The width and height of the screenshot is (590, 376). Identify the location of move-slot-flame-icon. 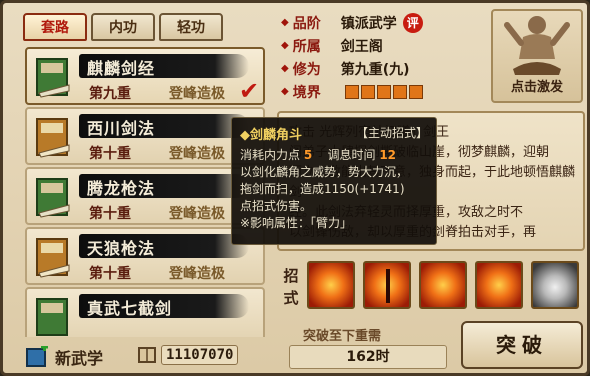
(443, 285).